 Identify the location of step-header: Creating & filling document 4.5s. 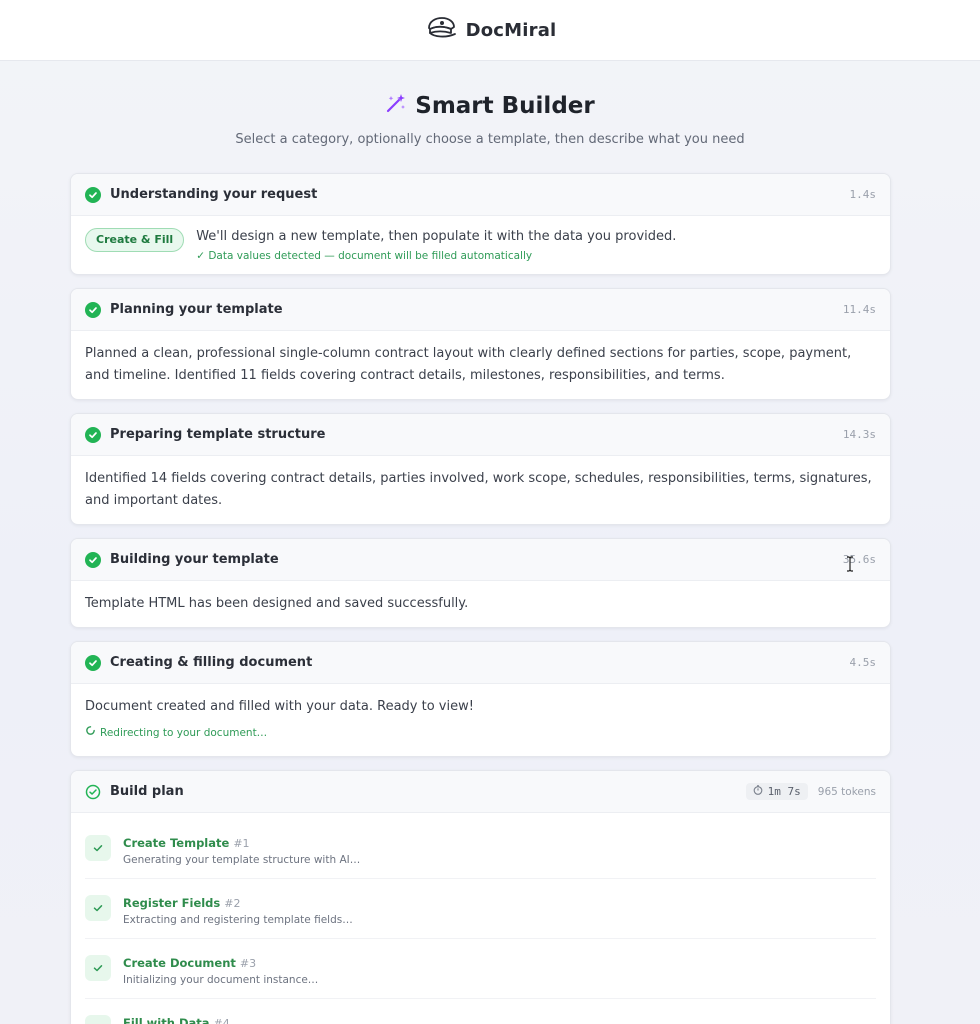
(480, 663).